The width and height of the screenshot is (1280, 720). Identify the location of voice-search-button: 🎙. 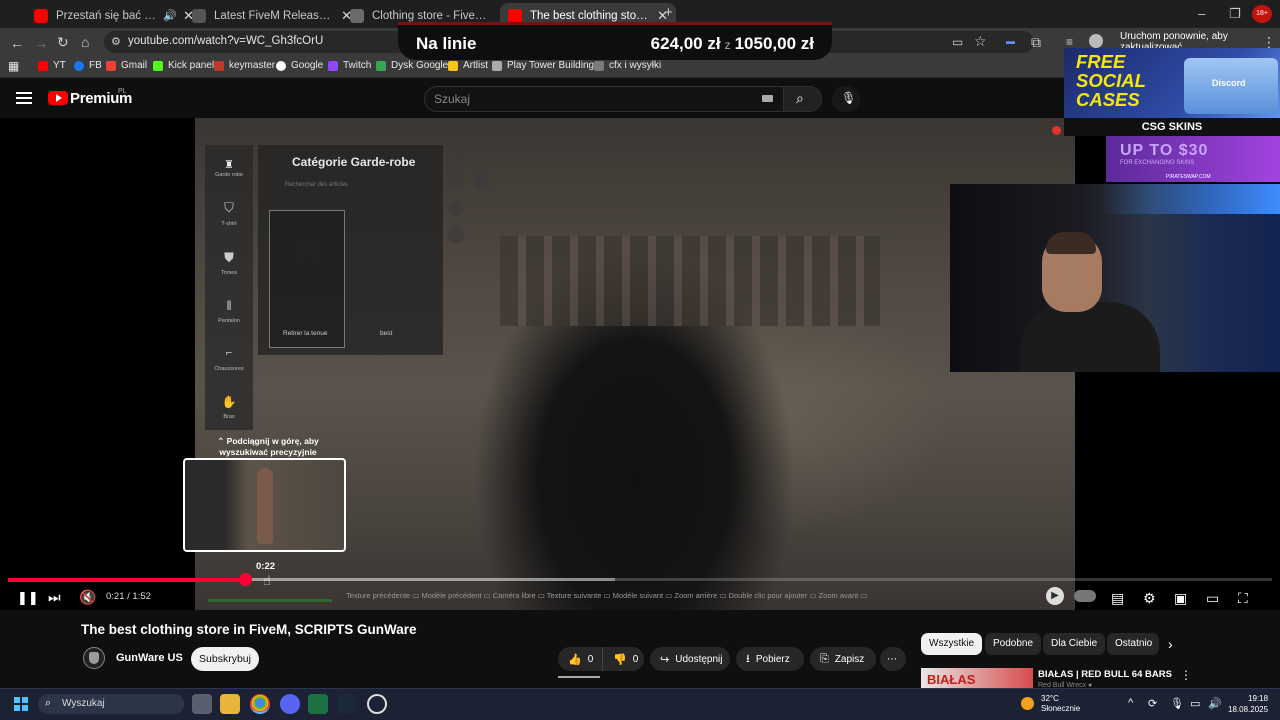
(846, 99).